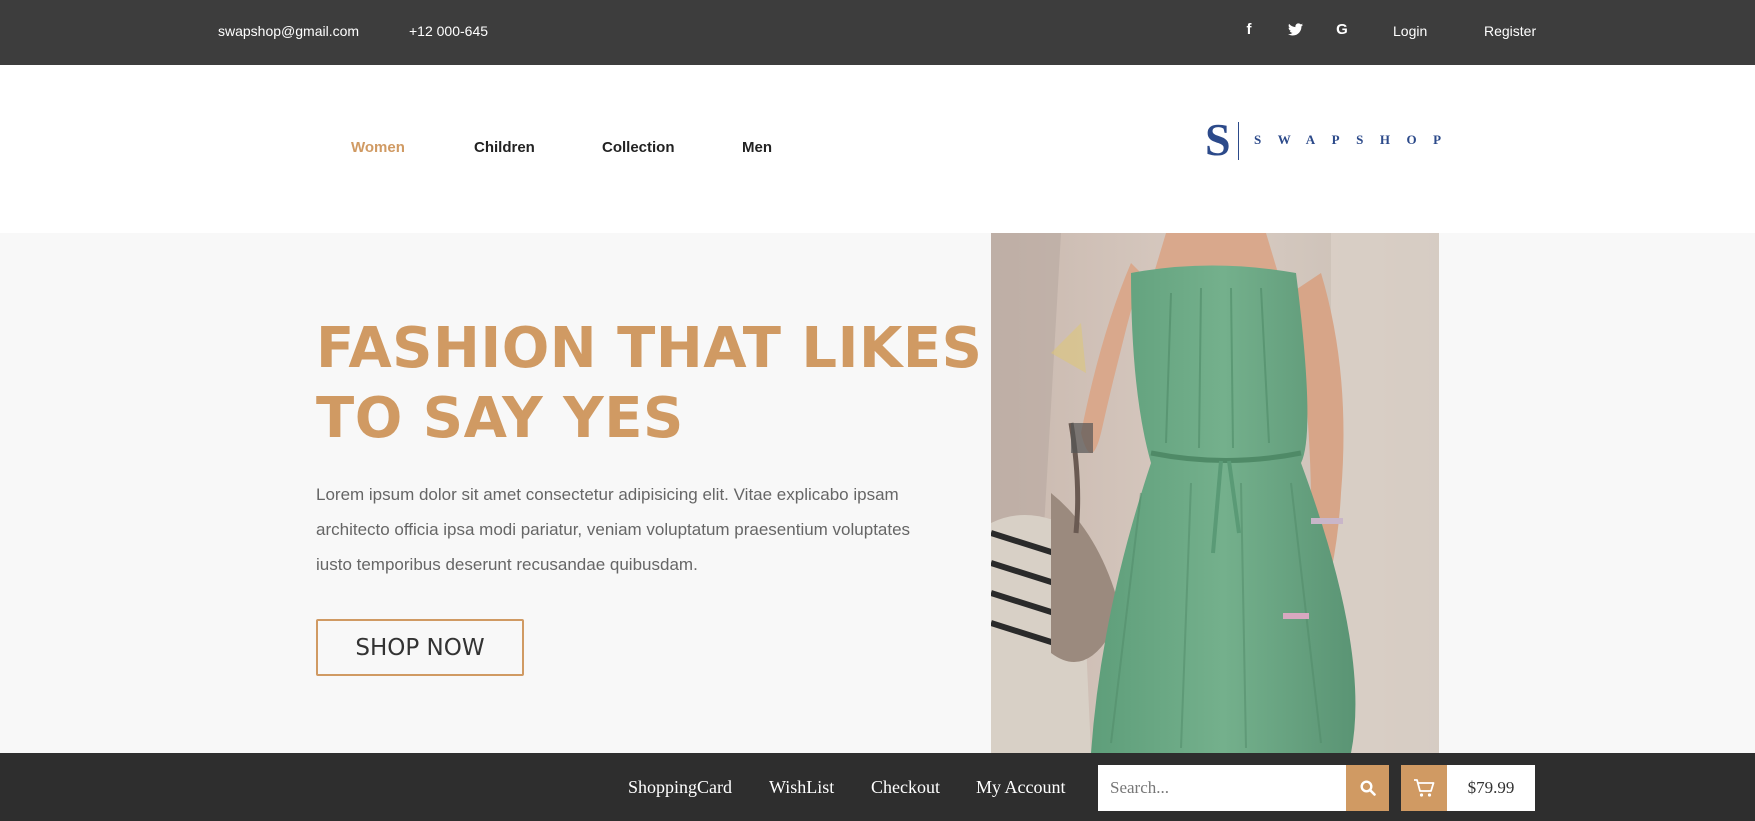  I want to click on checkout-link: Checkout, so click(905, 787).